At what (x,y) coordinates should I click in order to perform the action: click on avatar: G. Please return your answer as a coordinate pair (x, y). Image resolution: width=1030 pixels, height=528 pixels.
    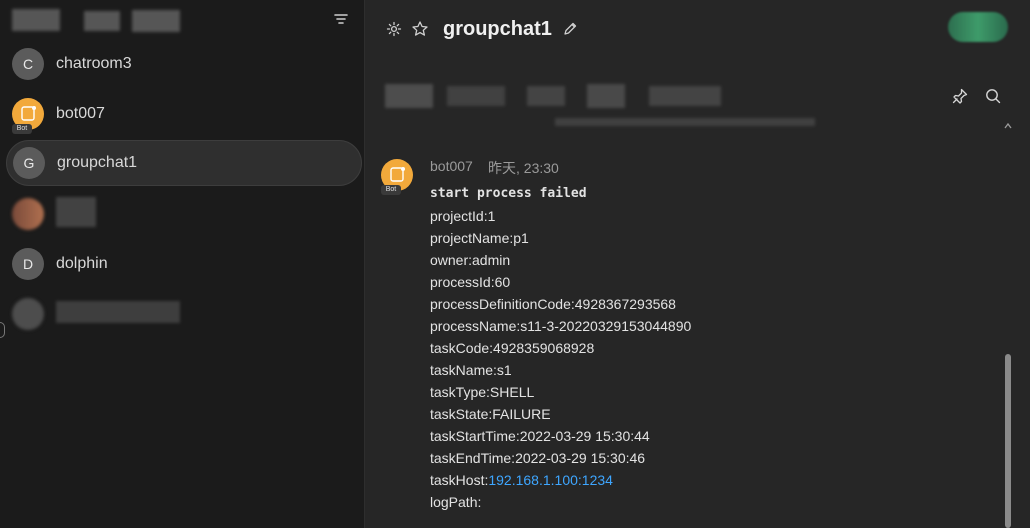
    Looking at the image, I should click on (29, 163).